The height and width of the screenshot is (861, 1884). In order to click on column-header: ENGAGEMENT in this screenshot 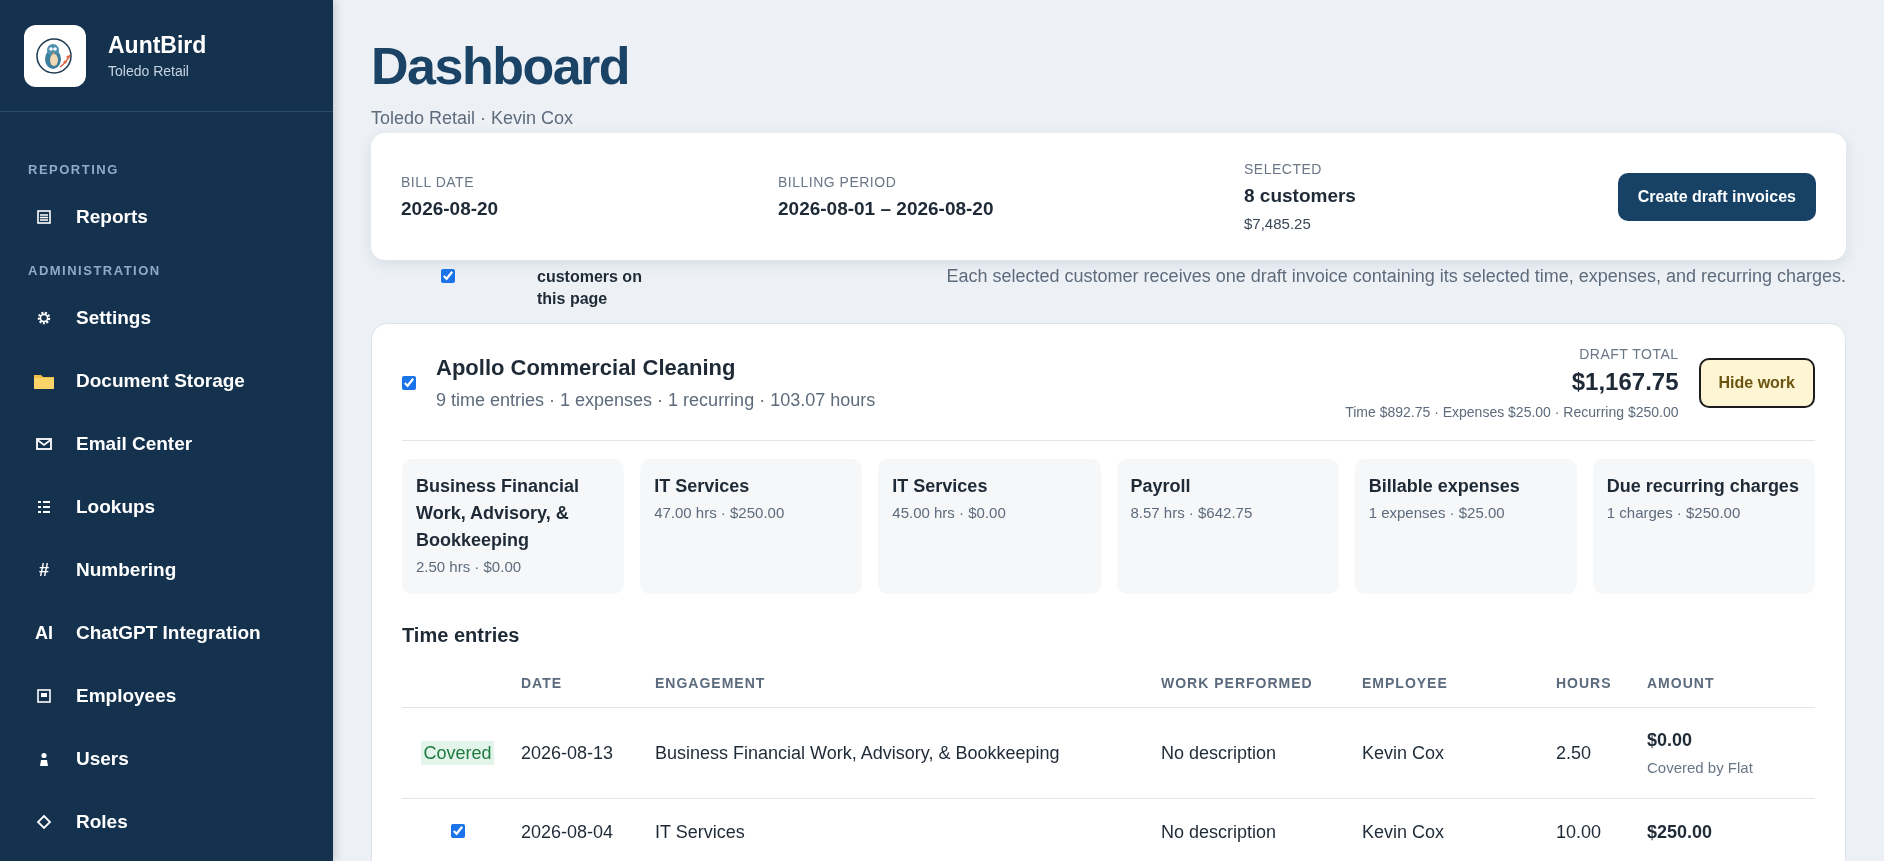, I will do `click(900, 686)`.